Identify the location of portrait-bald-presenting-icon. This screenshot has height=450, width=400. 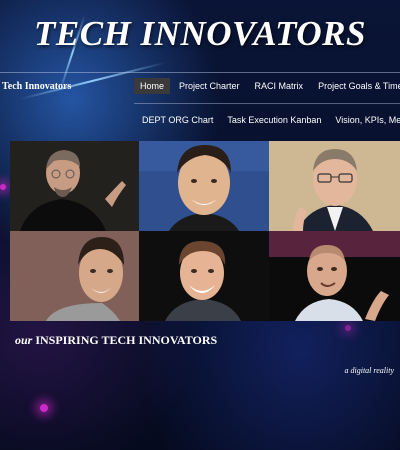
(334, 276).